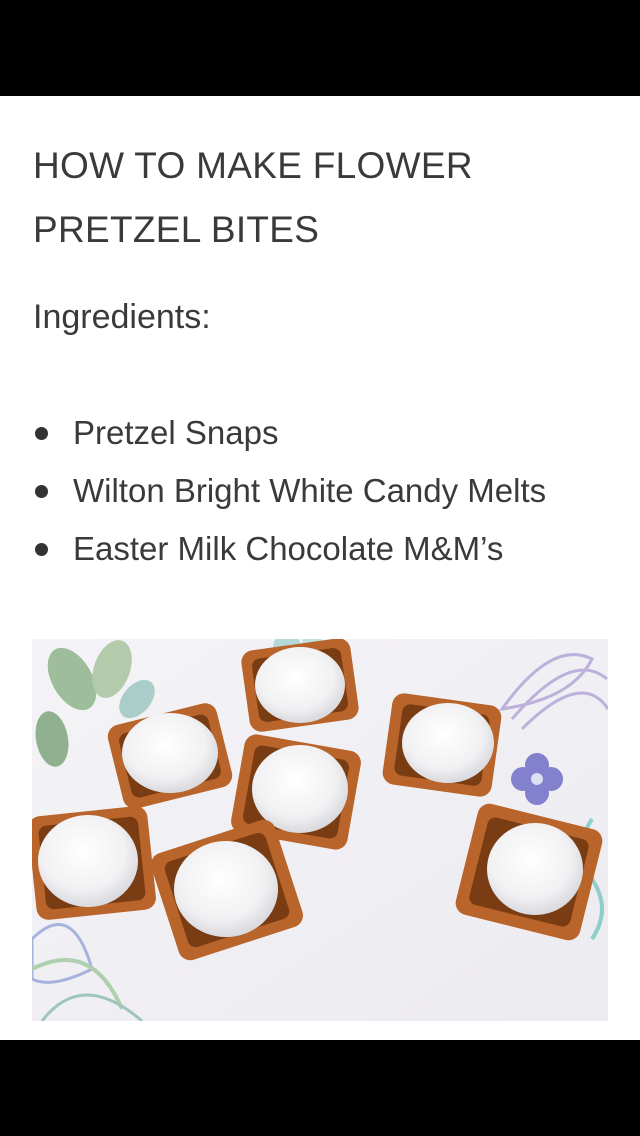  I want to click on list-item: Wilton Bright White Candy Melts, so click(289, 497).